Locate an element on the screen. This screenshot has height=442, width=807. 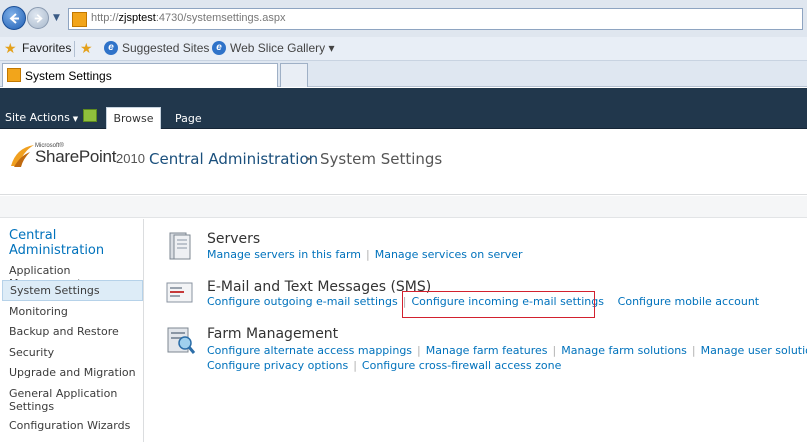
servers-icon is located at coordinates (180, 246).